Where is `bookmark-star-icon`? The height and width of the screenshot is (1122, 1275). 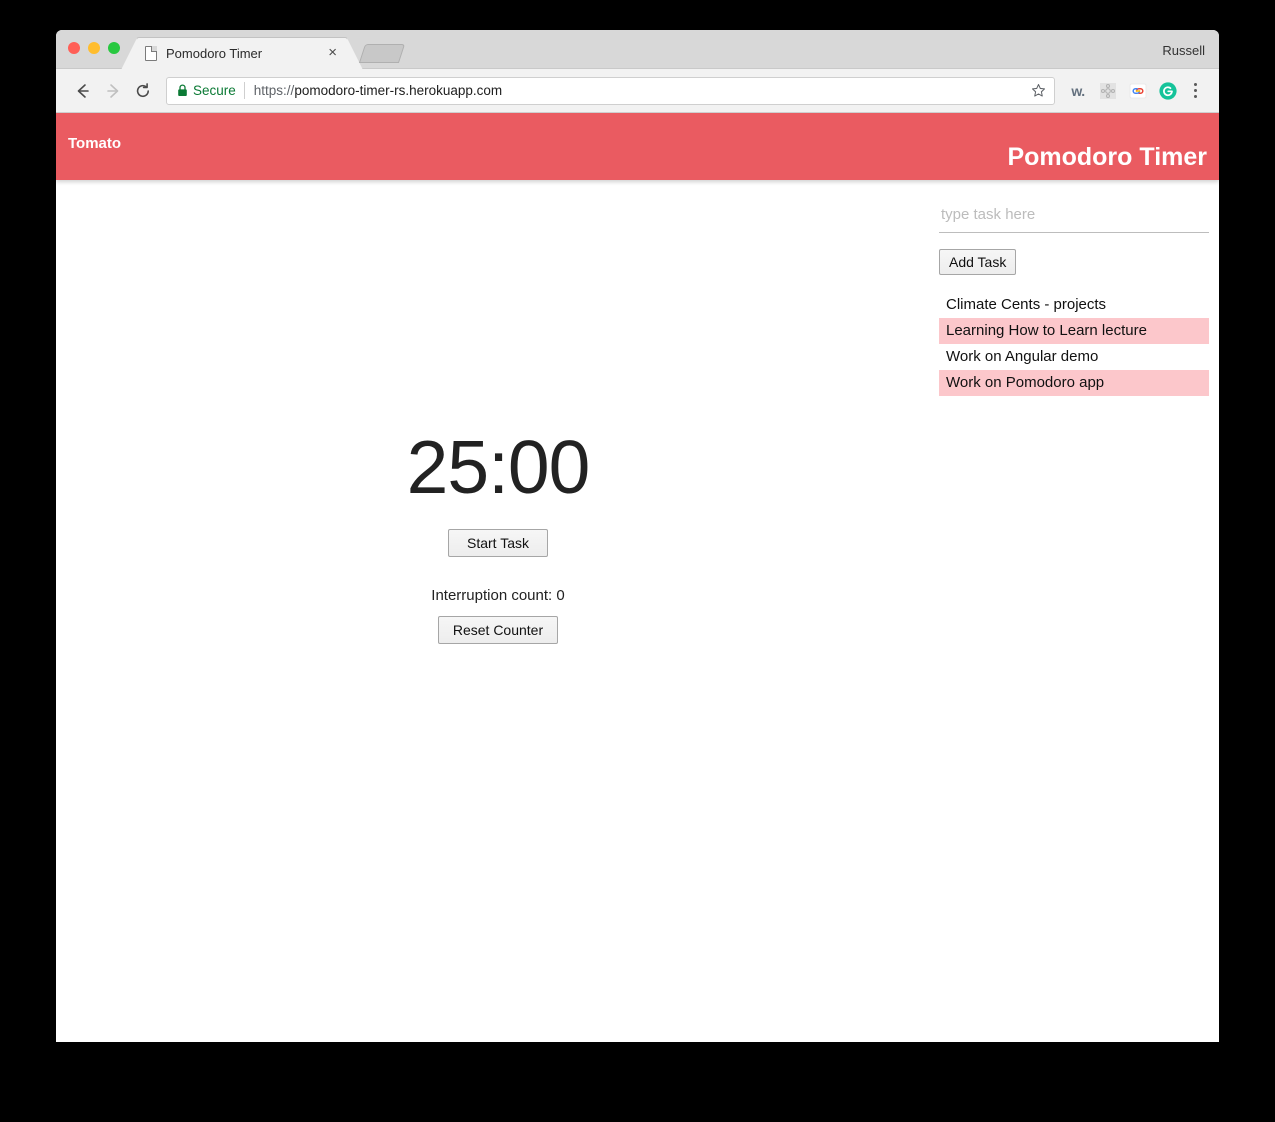
bookmark-star-icon is located at coordinates (1034, 90).